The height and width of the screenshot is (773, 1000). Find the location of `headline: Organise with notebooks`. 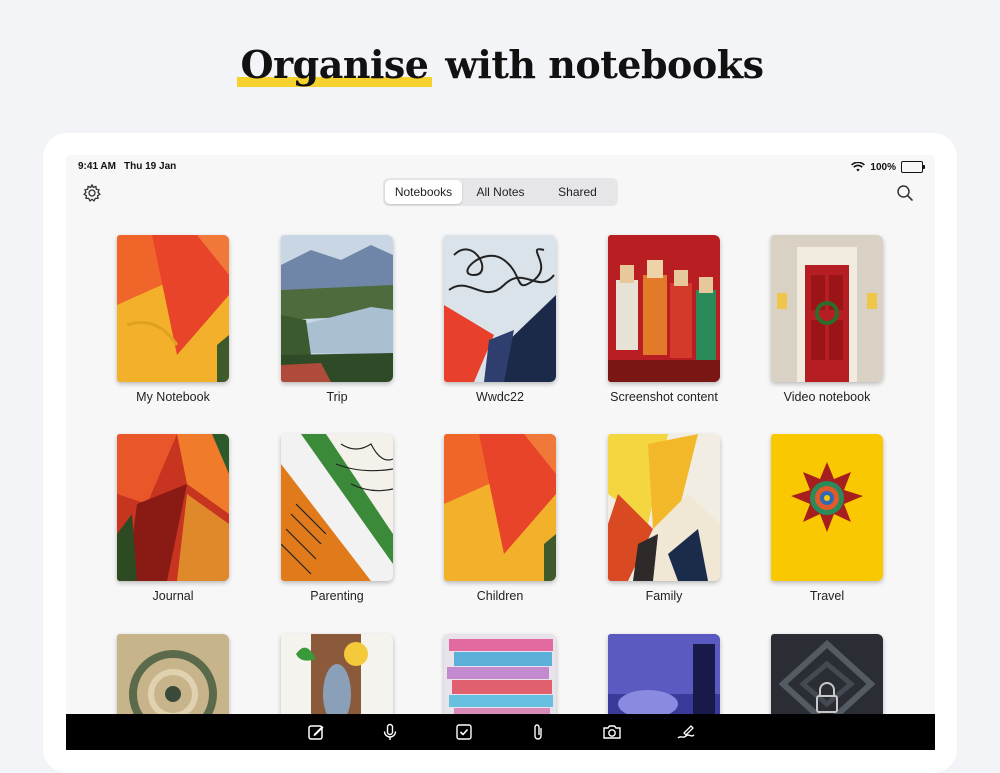

headline: Organise with notebooks is located at coordinates (500, 64).